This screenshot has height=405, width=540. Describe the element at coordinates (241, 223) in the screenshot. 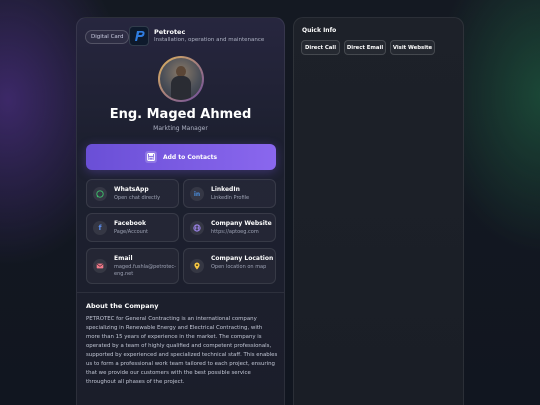

I see `website-title: Company Website` at that location.